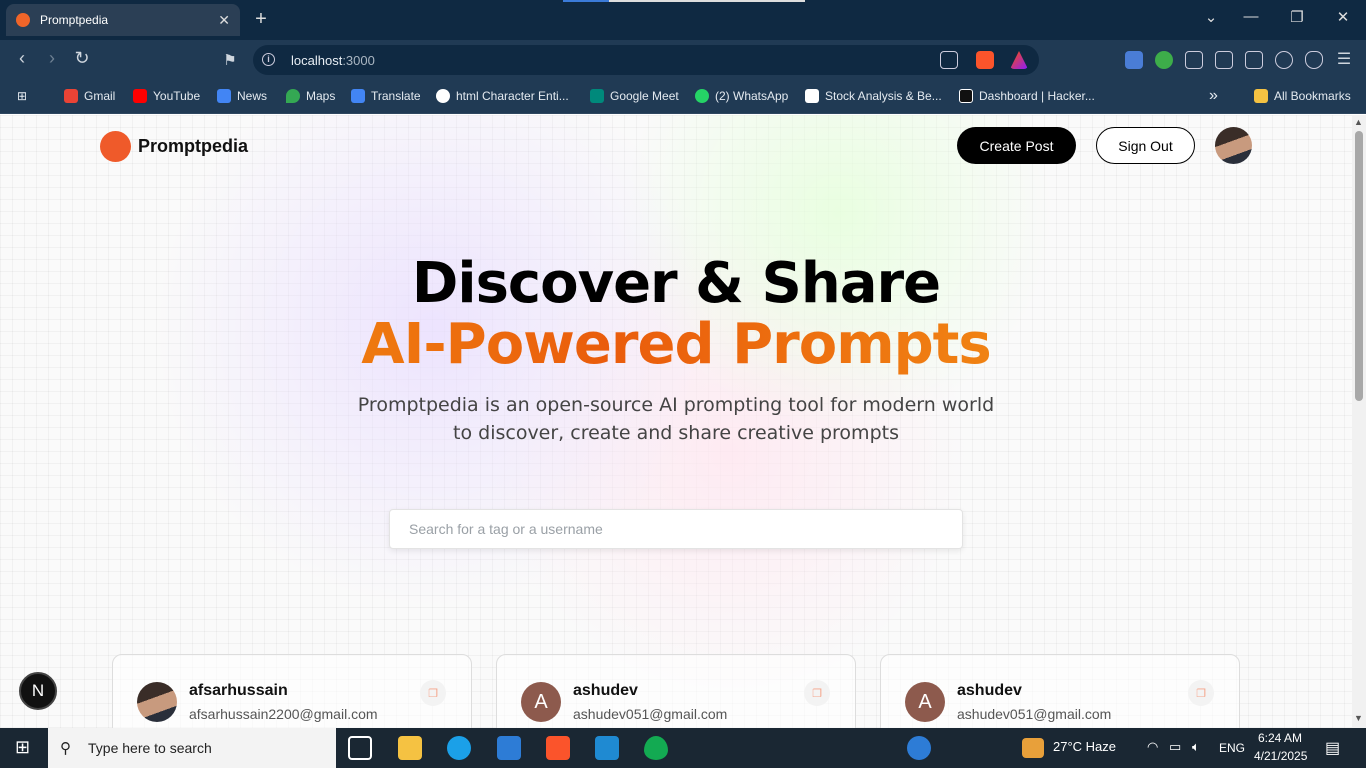 The width and height of the screenshot is (1366, 768). What do you see at coordinates (741, 96) in the screenshot?
I see `bookmark-whatsapp: (2) WhatsApp` at bounding box center [741, 96].